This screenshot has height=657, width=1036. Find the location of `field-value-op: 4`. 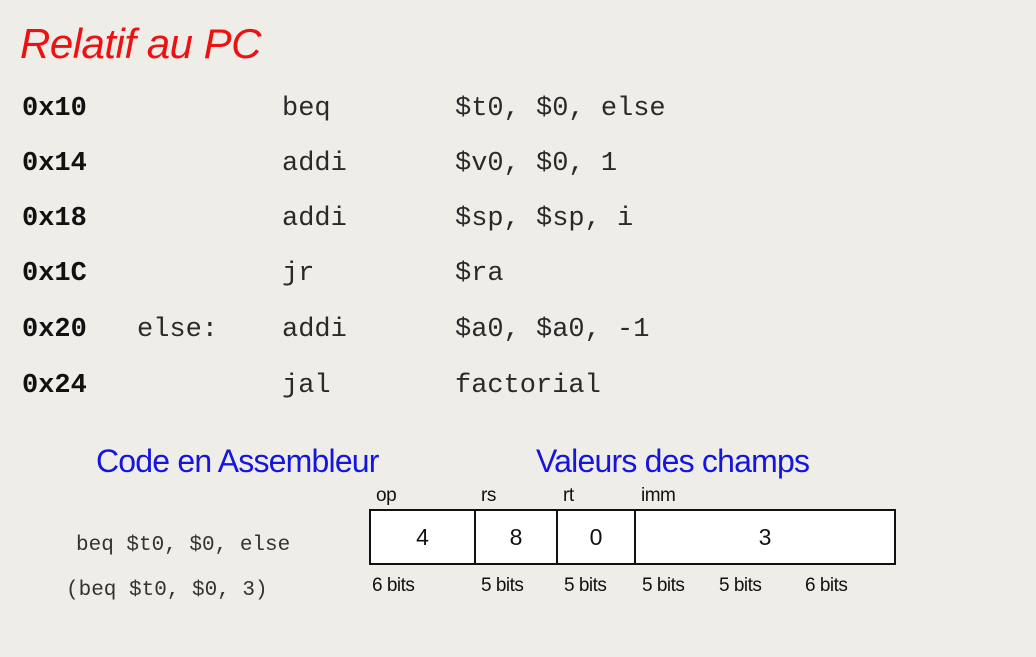

field-value-op: 4 is located at coordinates (422, 537).